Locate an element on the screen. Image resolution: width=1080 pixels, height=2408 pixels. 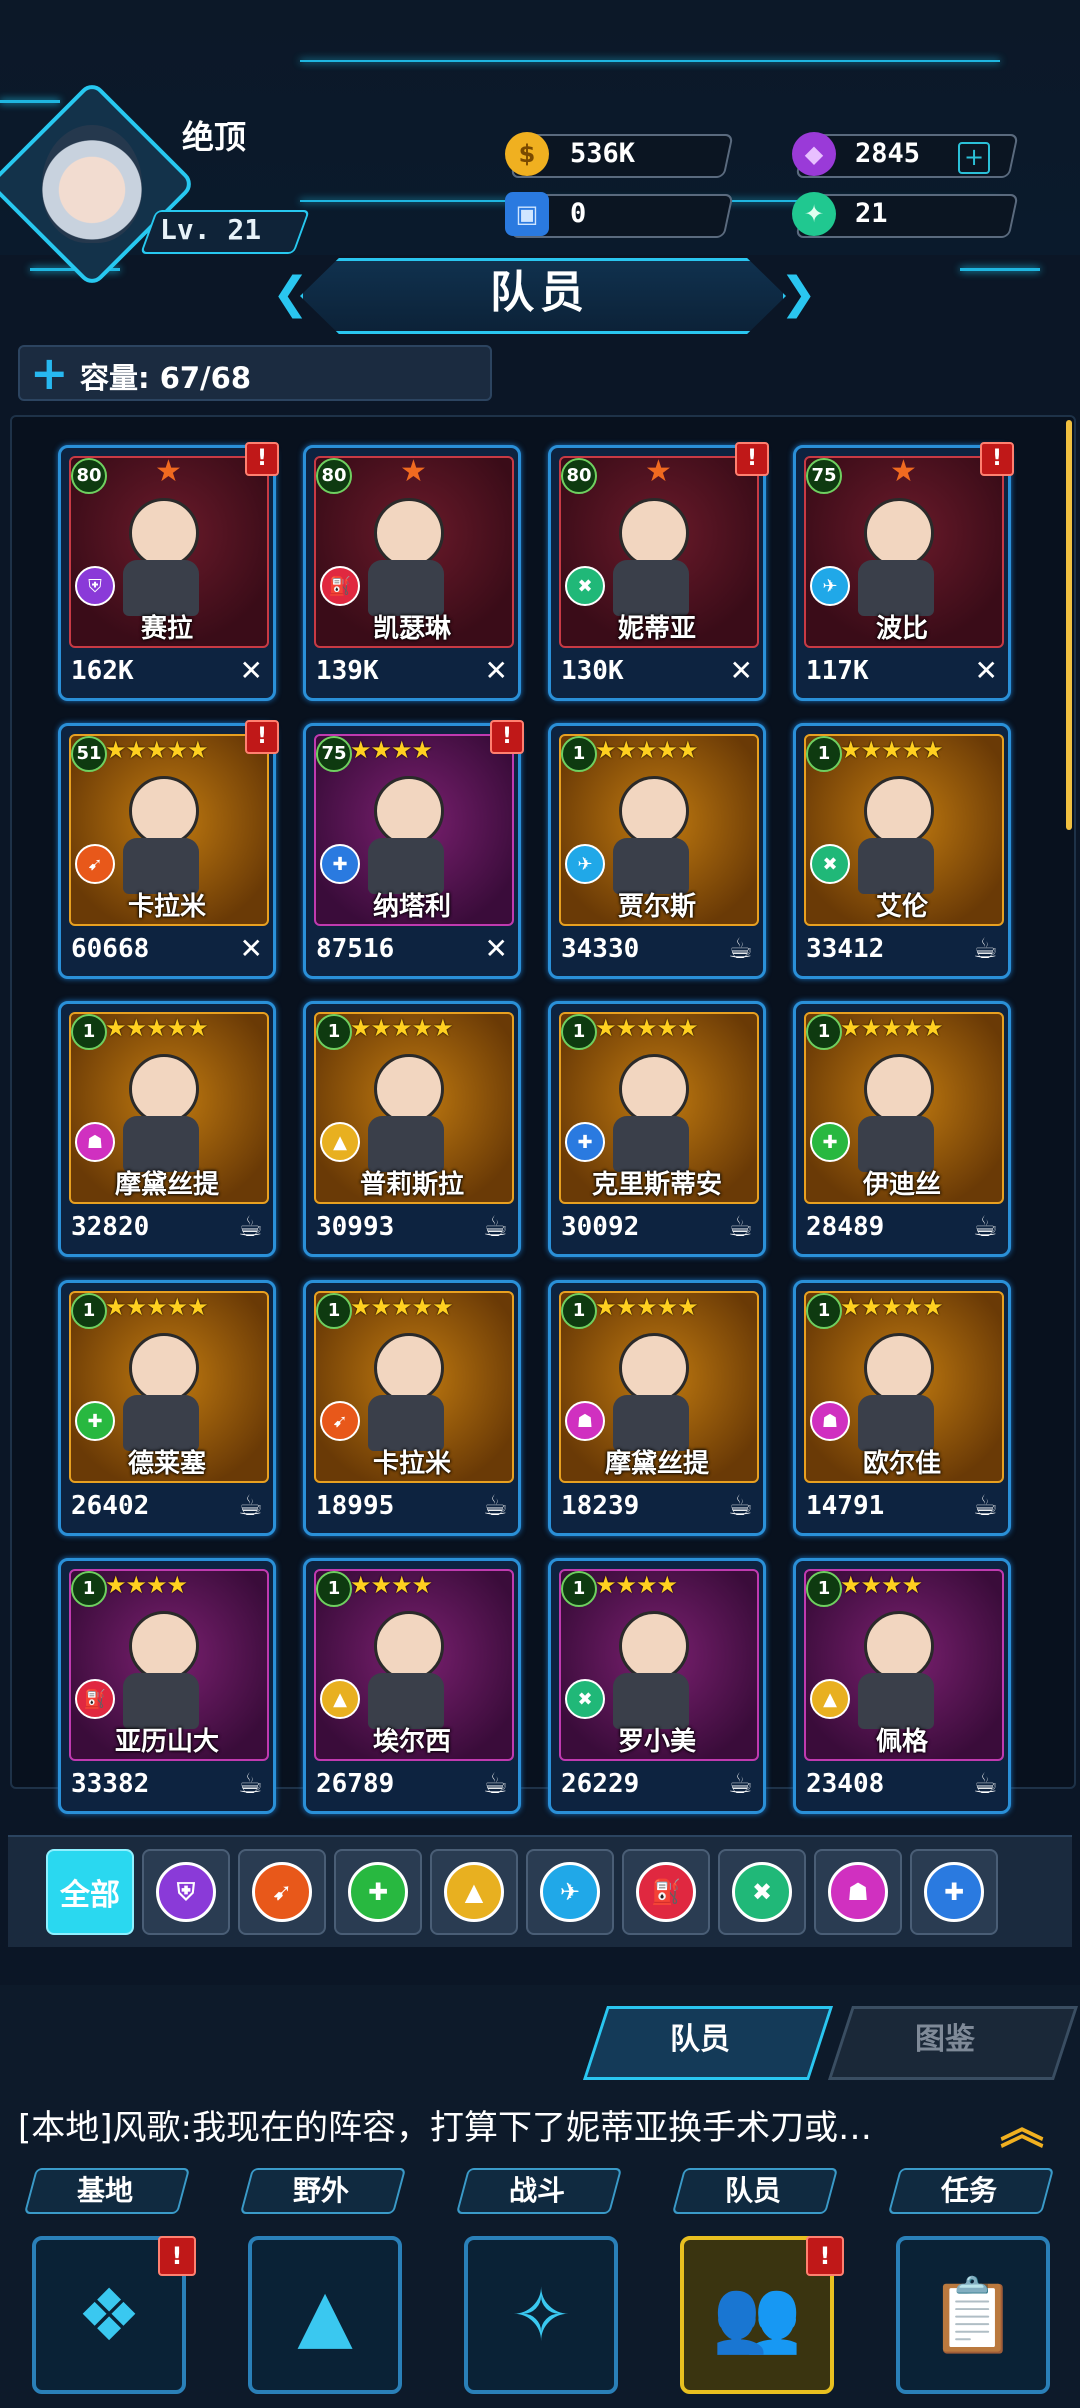
chevron-right-icon: ❯ is located at coordinates (798, 293).